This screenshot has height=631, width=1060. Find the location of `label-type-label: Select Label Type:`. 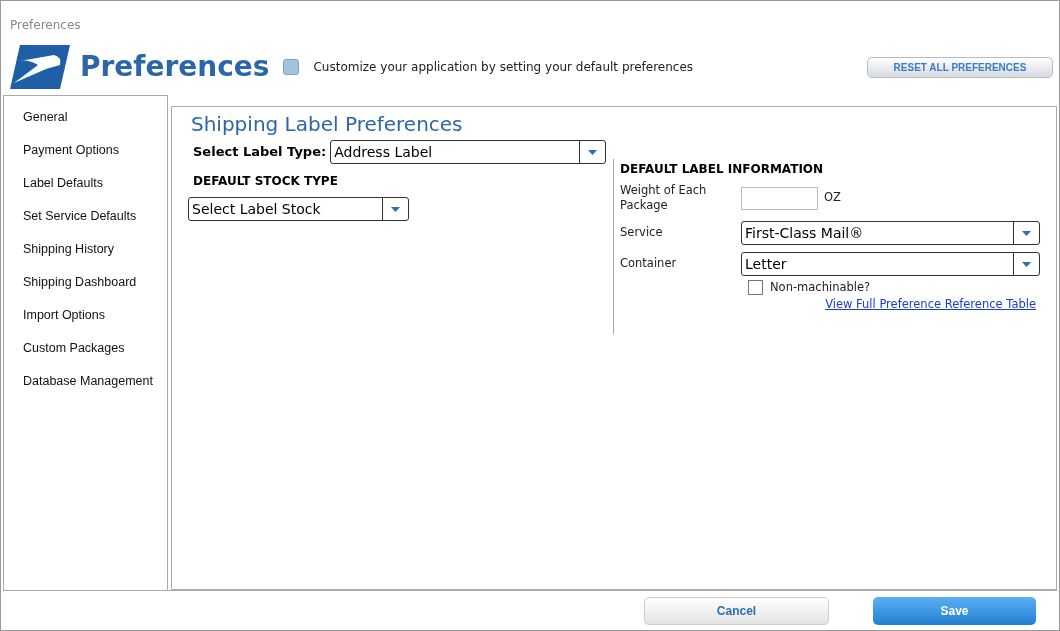

label-type-label: Select Label Type: is located at coordinates (260, 152).